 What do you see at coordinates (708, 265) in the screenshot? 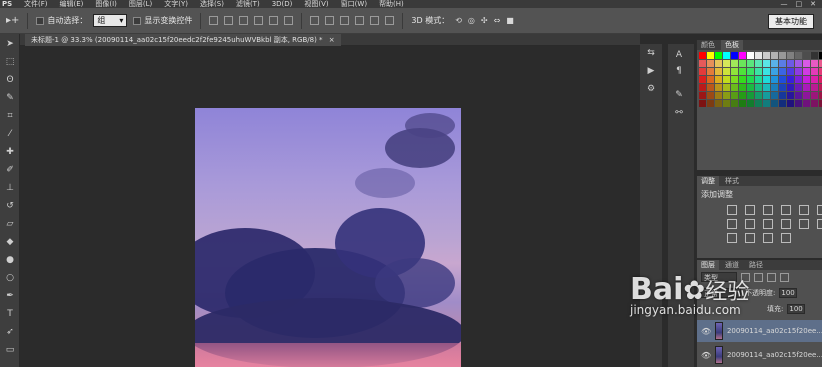
I see `tab-layers: 图层` at bounding box center [708, 265].